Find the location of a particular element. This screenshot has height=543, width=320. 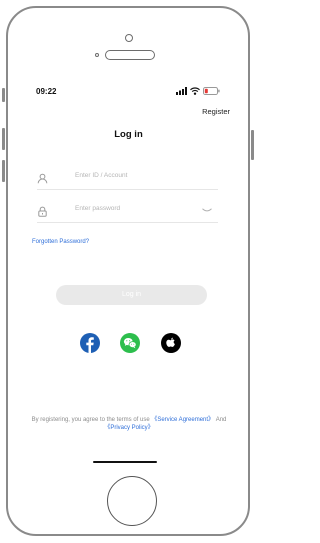

eye-closed-icon is located at coordinates (207, 210).